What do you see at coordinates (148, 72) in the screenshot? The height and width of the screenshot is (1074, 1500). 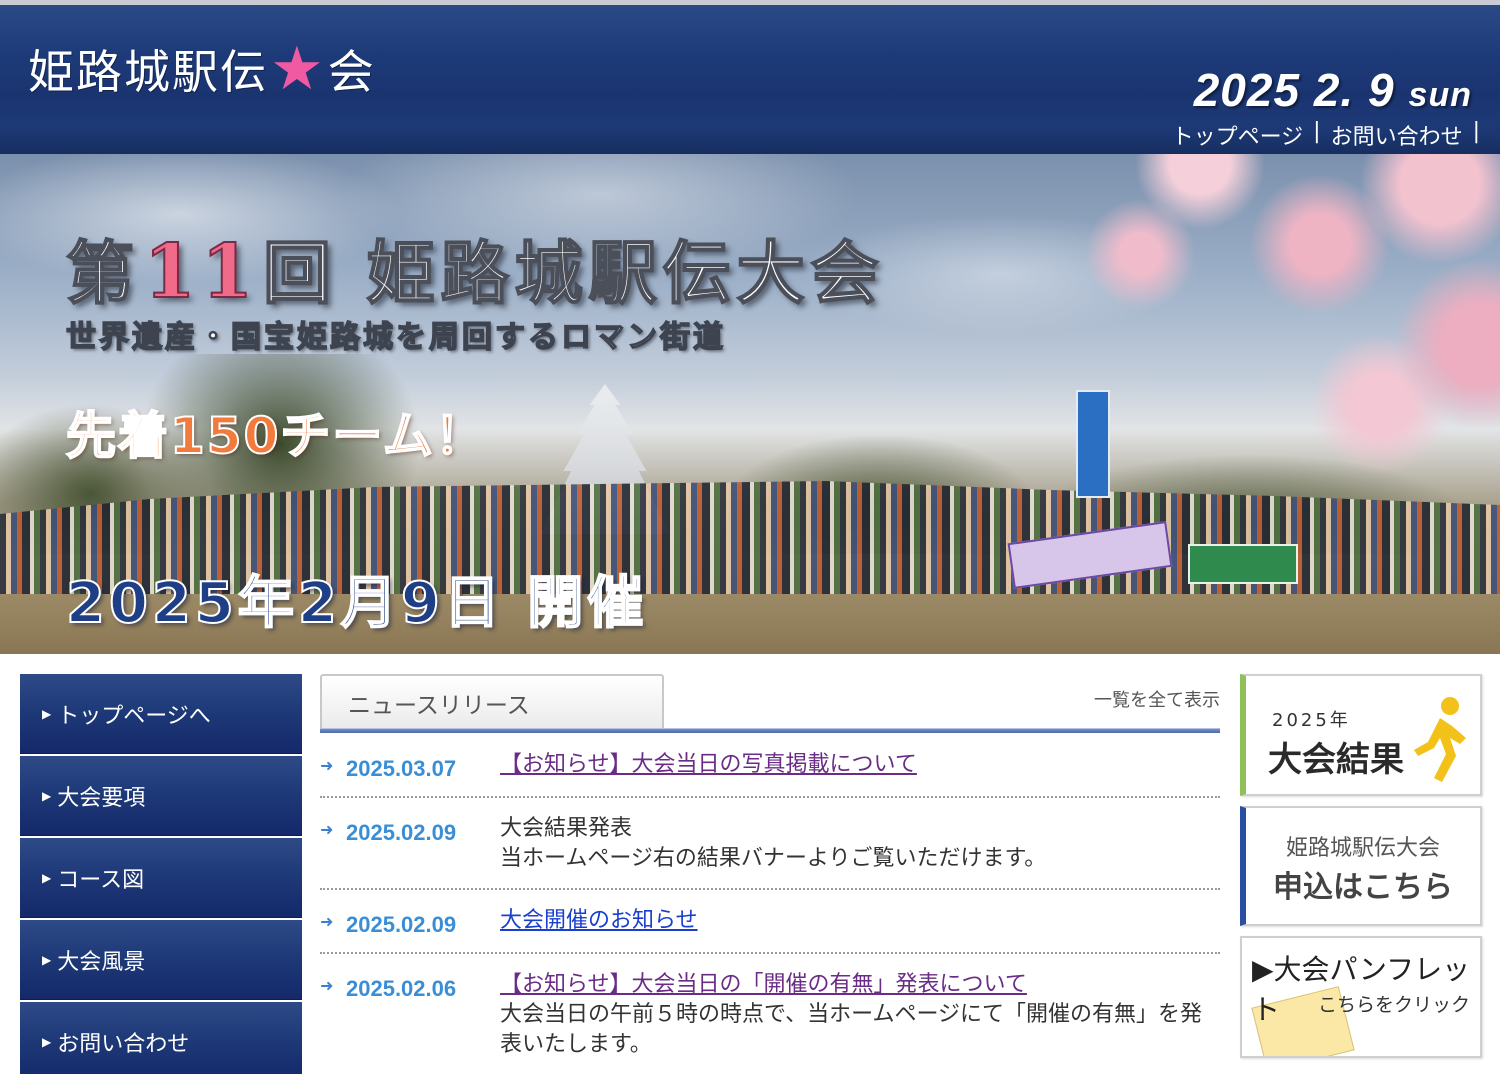 I see `logo-text: 姫路城駅伝` at bounding box center [148, 72].